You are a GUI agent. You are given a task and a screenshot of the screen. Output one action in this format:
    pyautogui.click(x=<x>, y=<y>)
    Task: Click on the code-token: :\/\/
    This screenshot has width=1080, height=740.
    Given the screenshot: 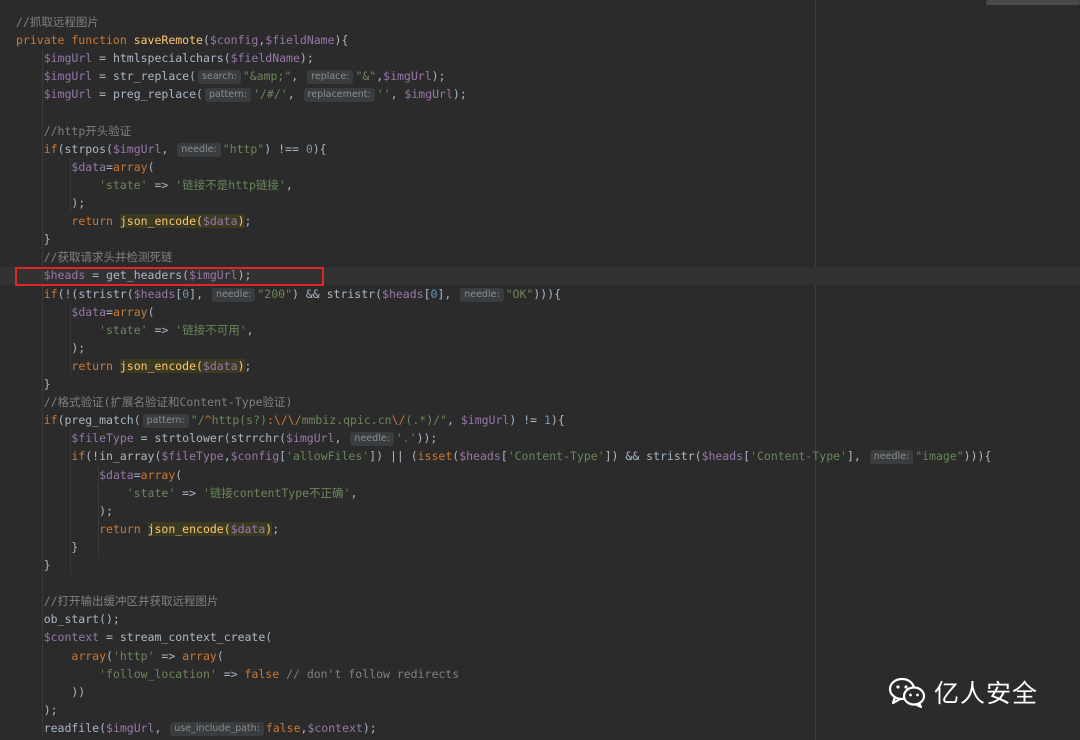 What is the action you would take?
    pyautogui.click(x=284, y=420)
    